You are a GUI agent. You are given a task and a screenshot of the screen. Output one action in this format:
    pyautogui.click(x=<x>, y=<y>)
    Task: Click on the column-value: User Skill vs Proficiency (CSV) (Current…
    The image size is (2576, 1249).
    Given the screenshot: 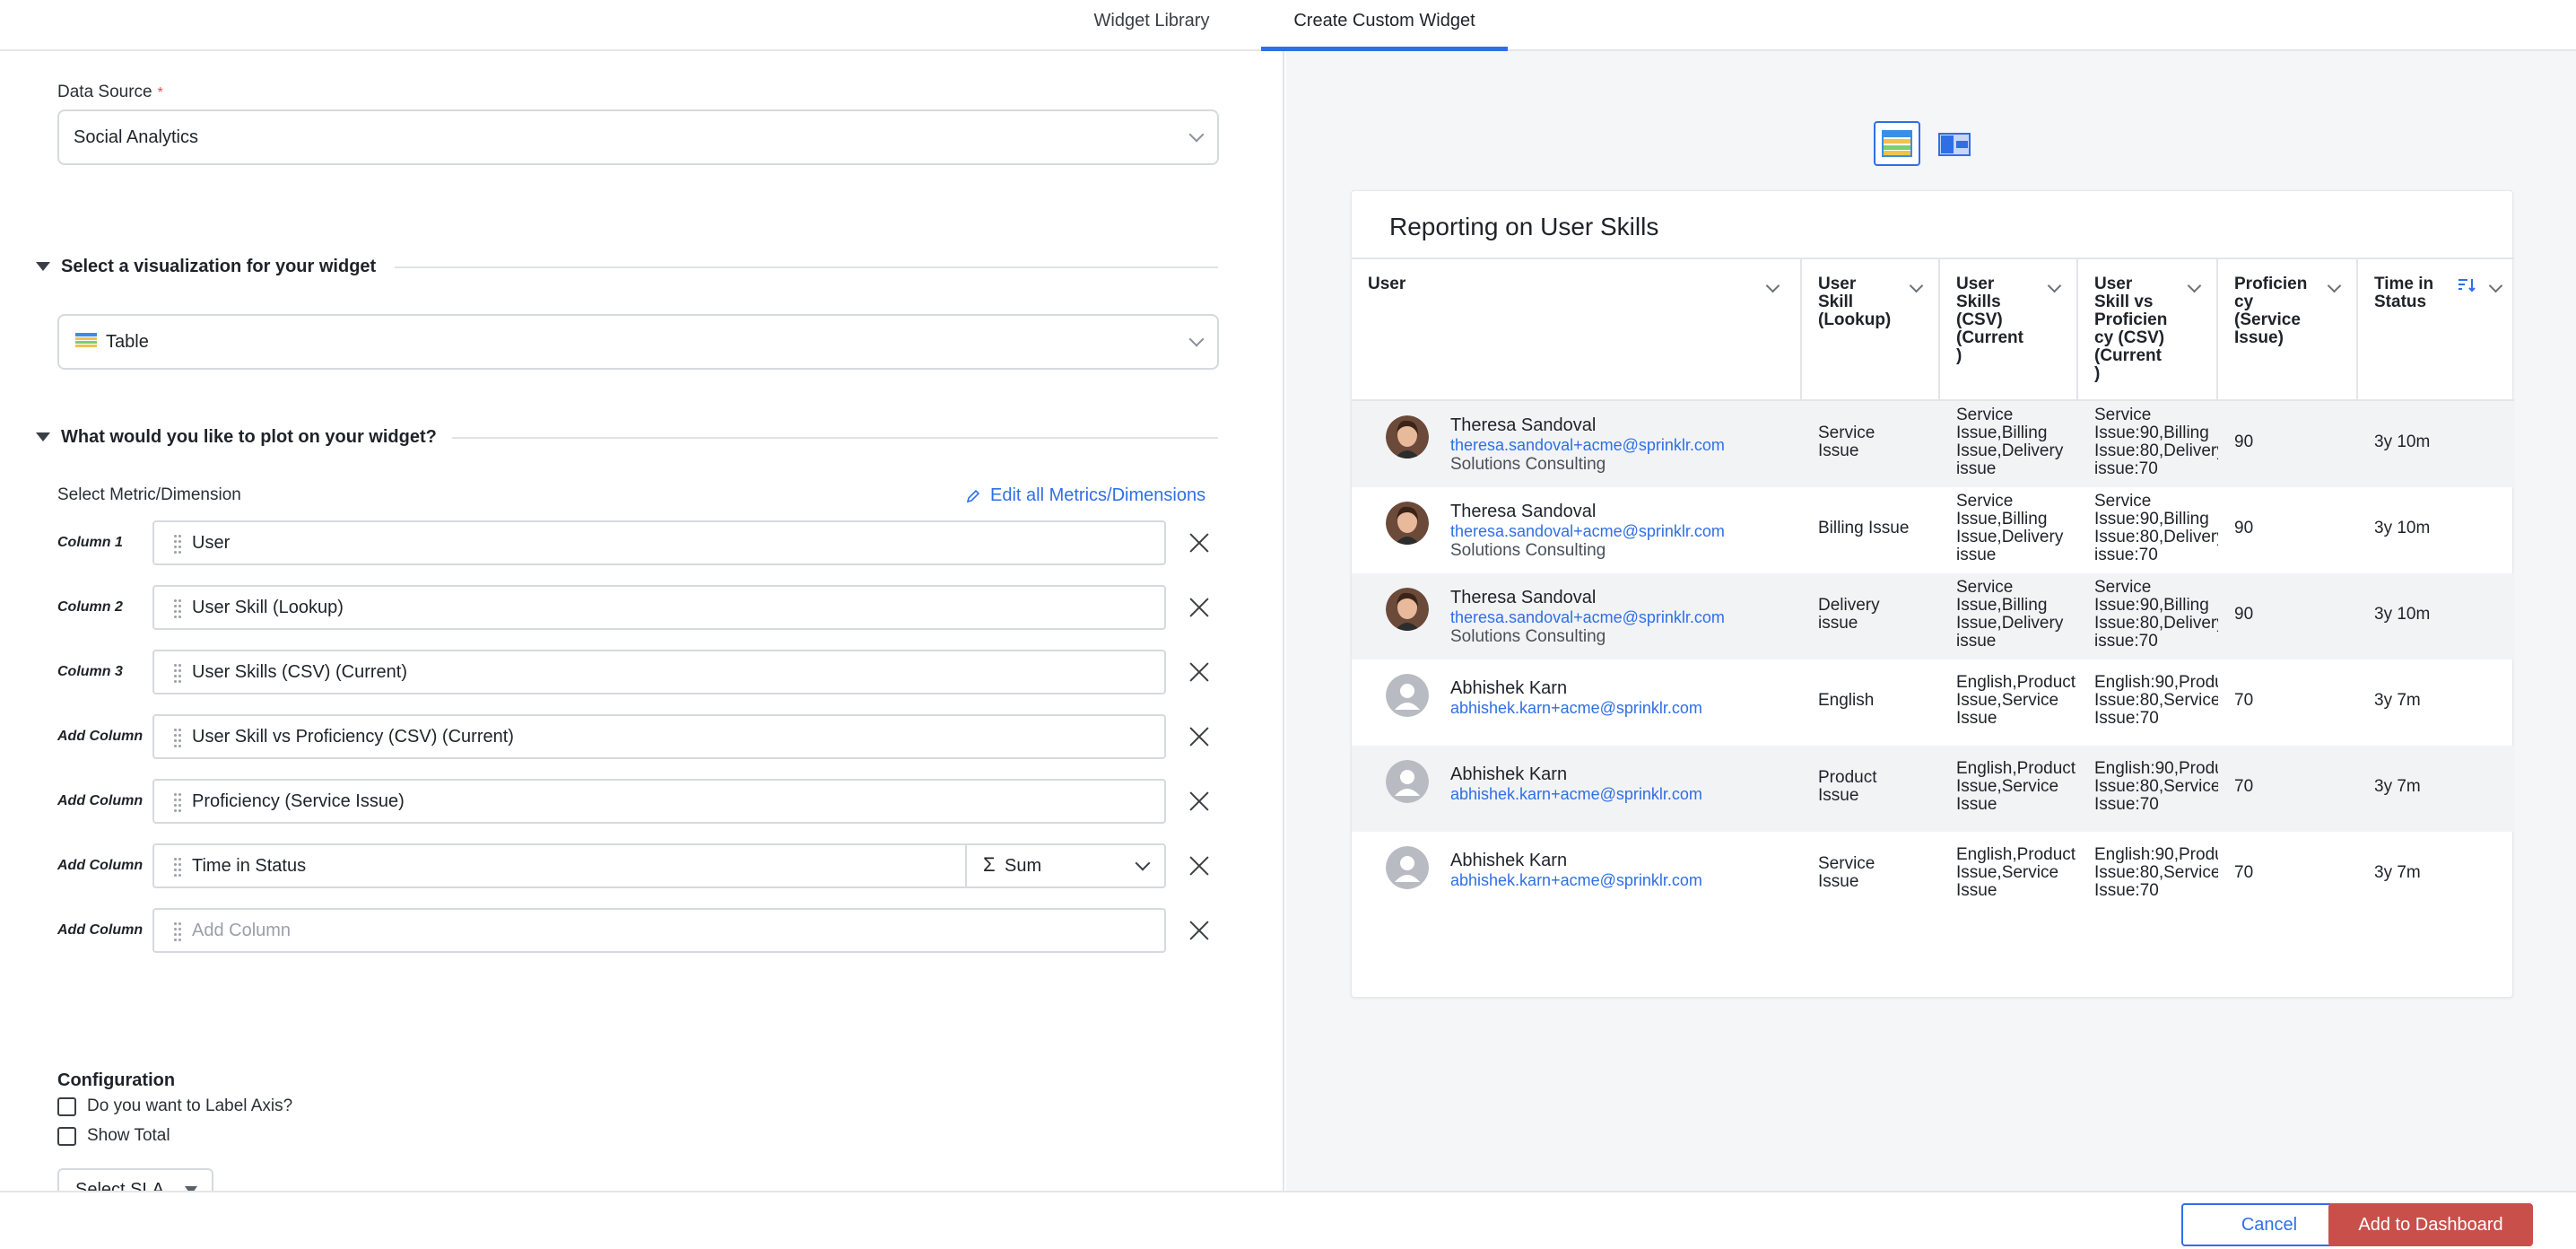 What is the action you would take?
    pyautogui.click(x=353, y=737)
    